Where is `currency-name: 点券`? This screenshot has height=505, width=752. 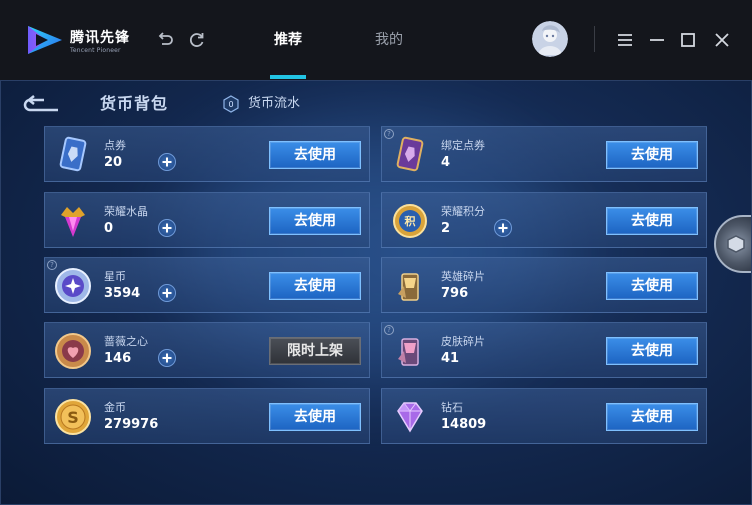
currency-name: 点券 is located at coordinates (115, 145).